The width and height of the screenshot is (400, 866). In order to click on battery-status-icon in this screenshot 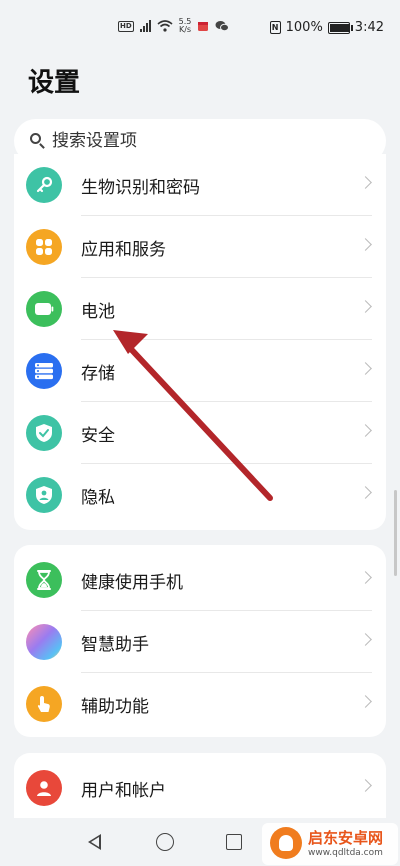, I will do `click(340, 27)`.